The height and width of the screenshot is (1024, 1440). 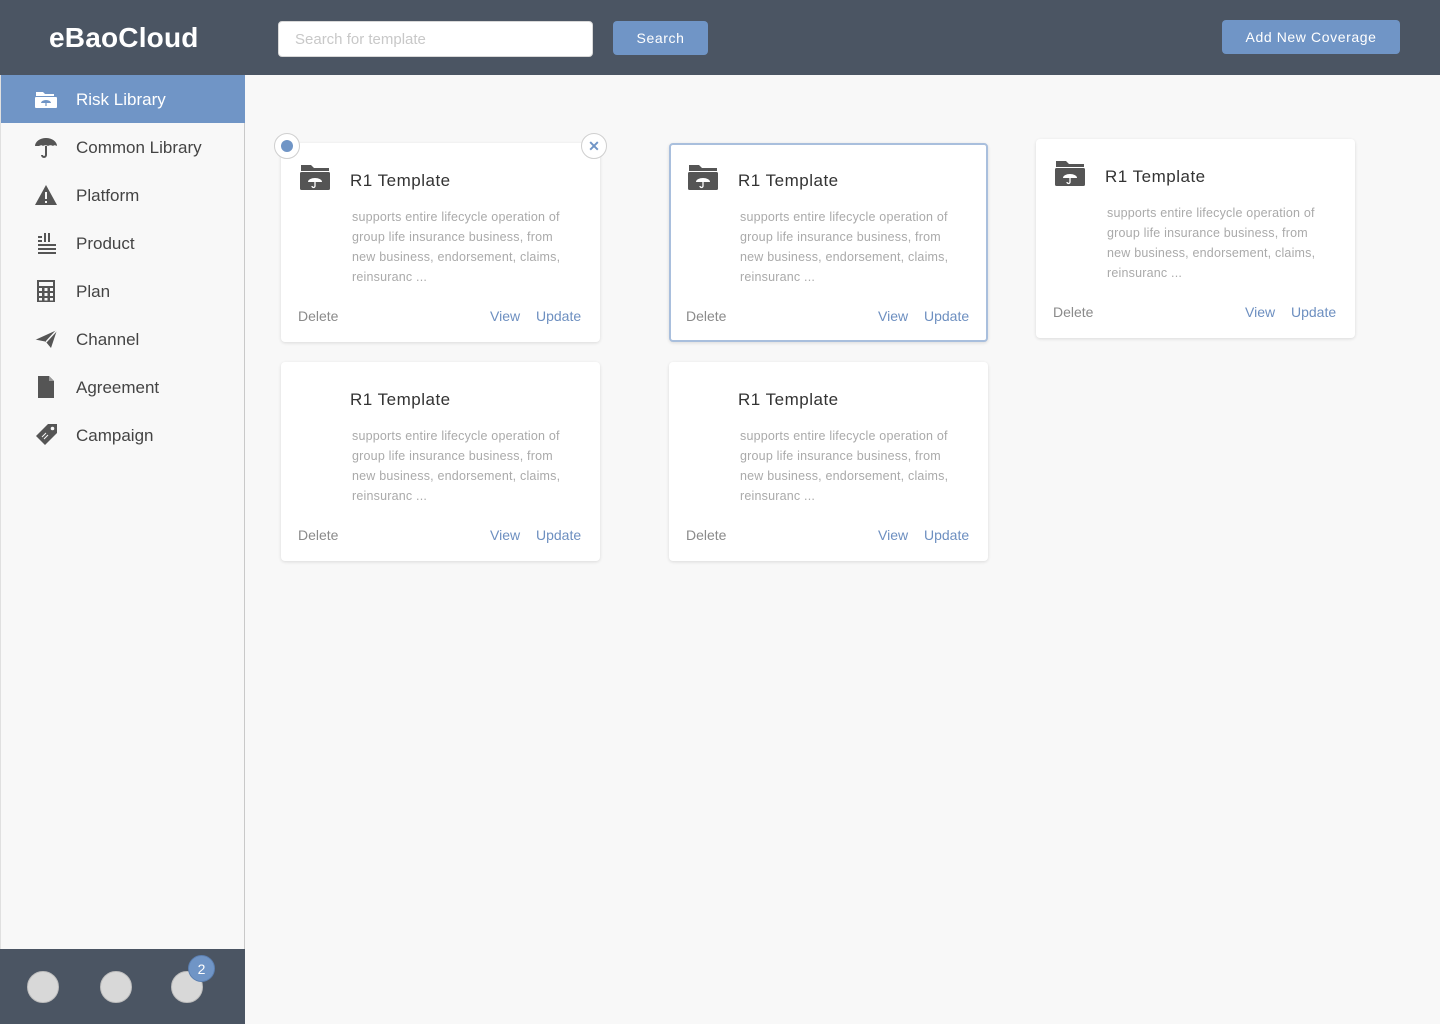 What do you see at coordinates (594, 146) in the screenshot?
I see `close-icon: ✕` at bounding box center [594, 146].